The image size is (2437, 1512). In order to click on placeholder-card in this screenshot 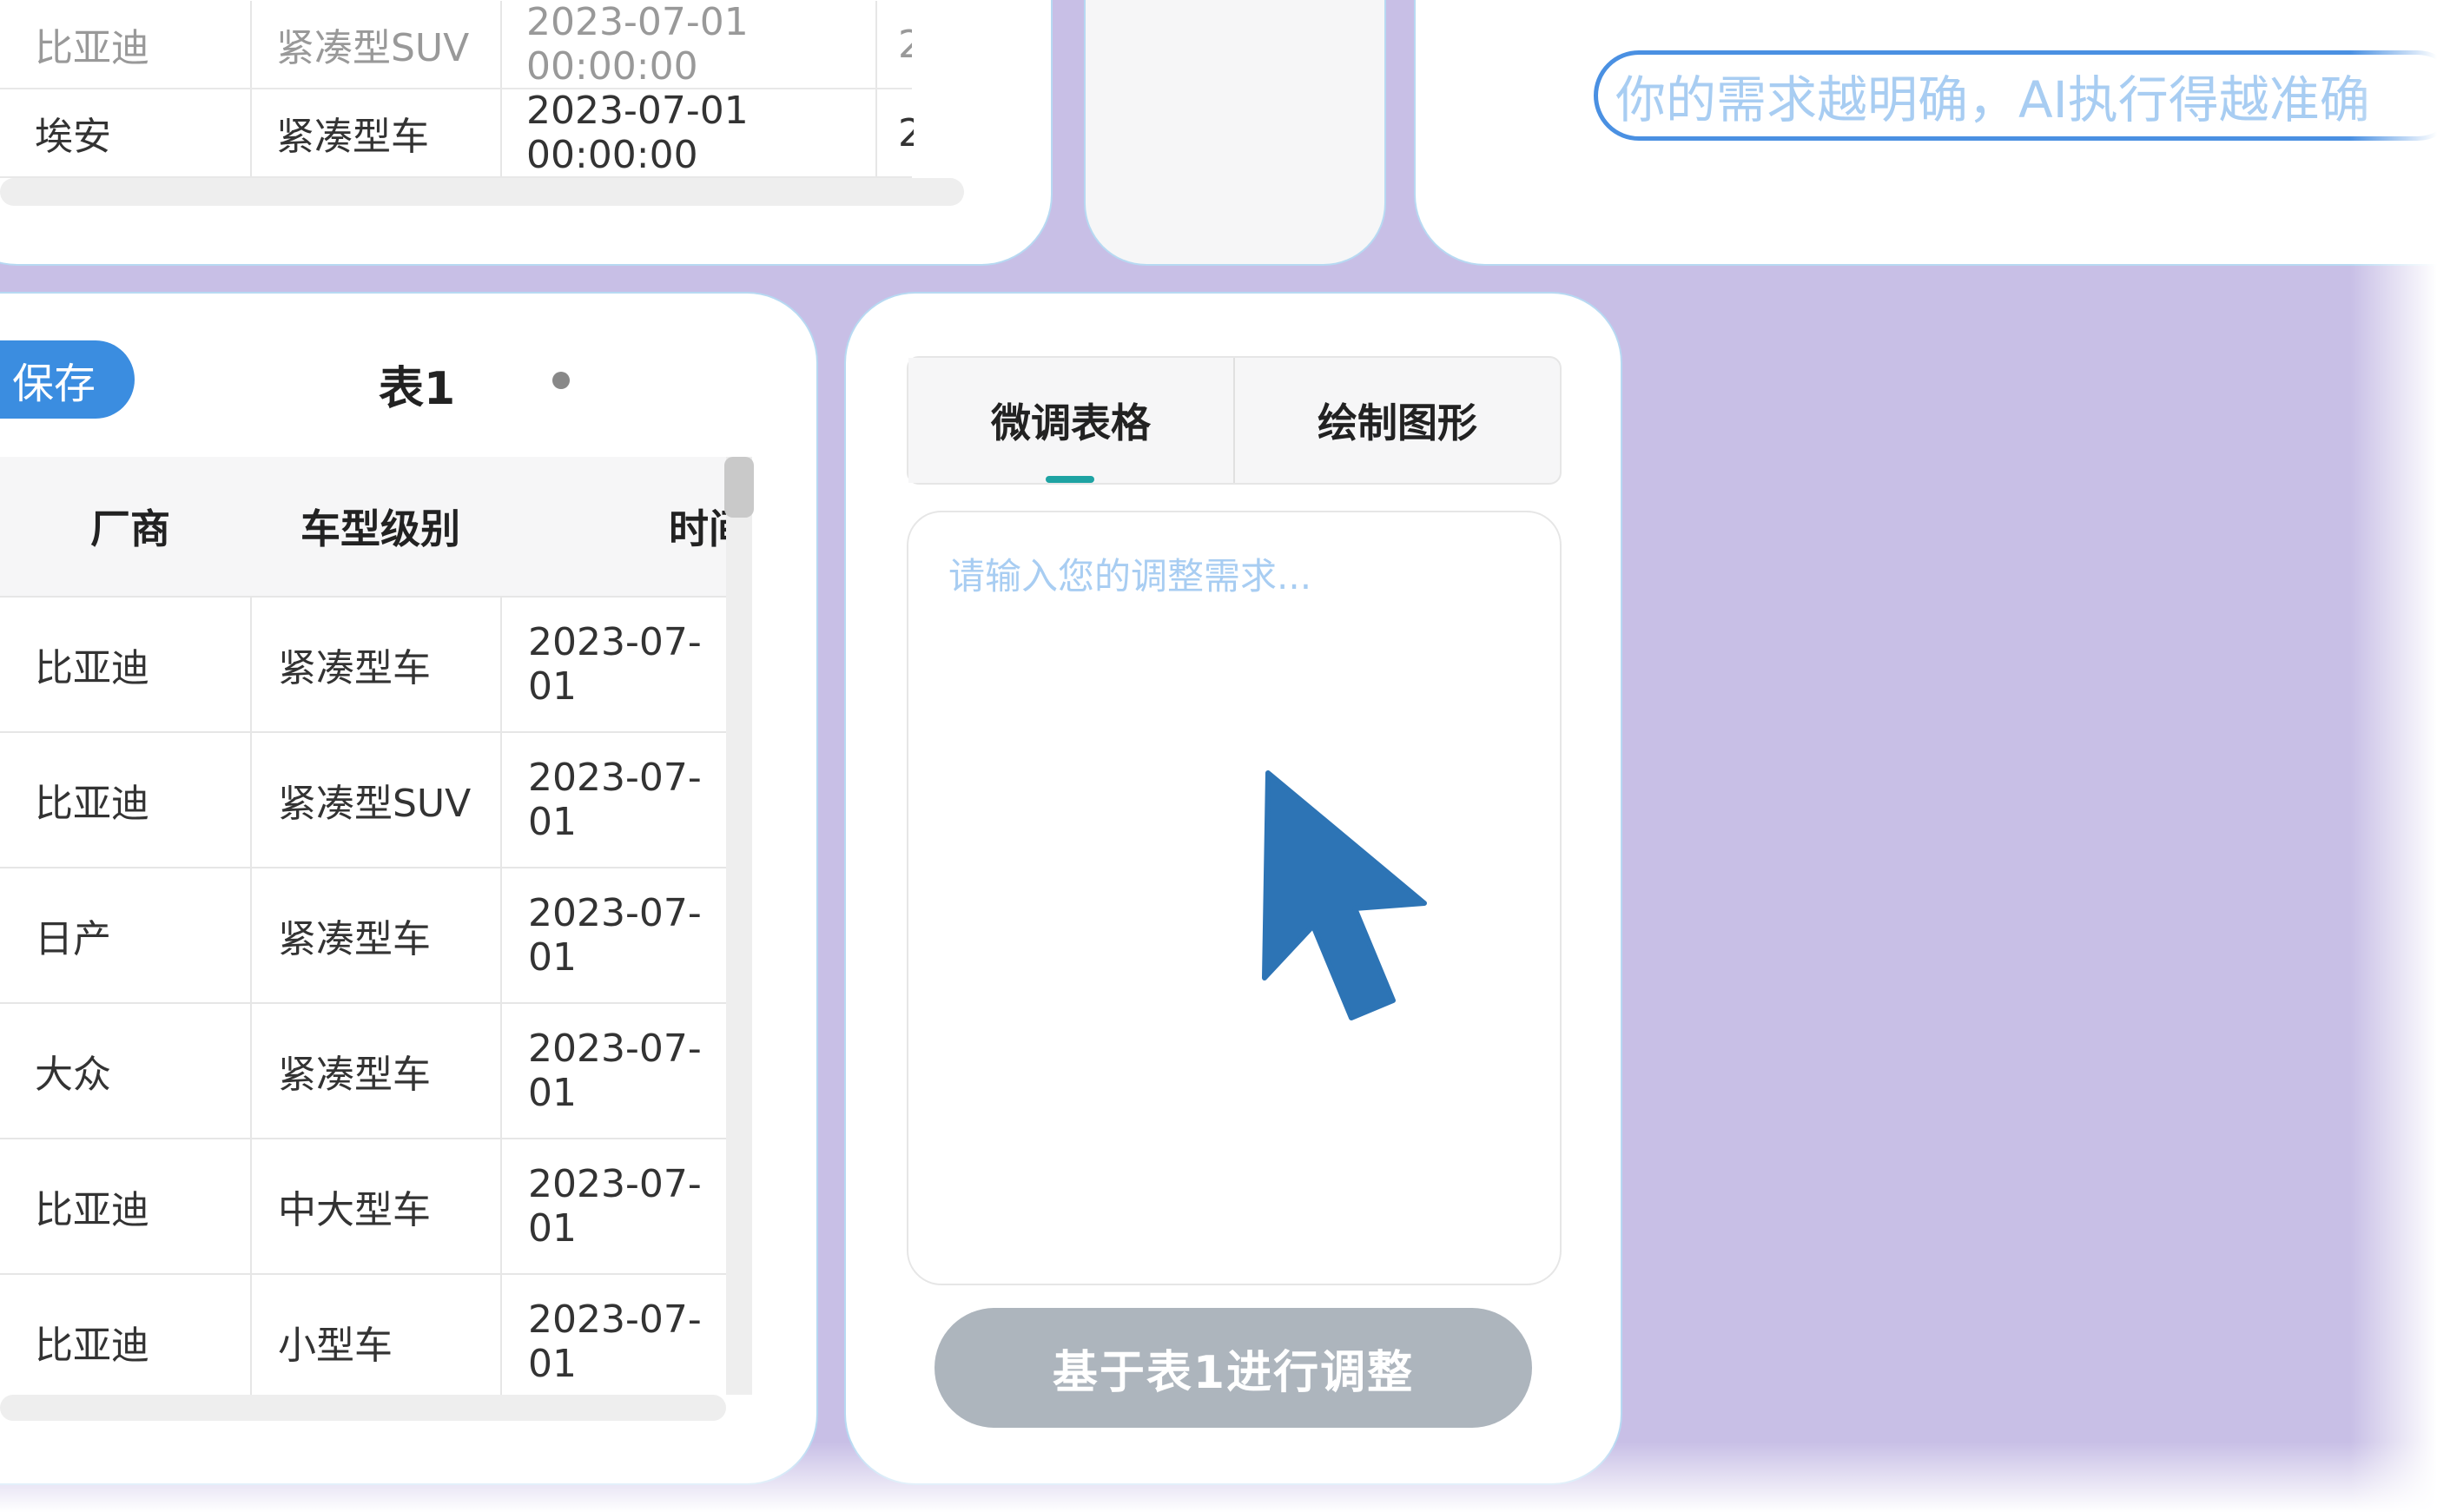, I will do `click(1235, 132)`.